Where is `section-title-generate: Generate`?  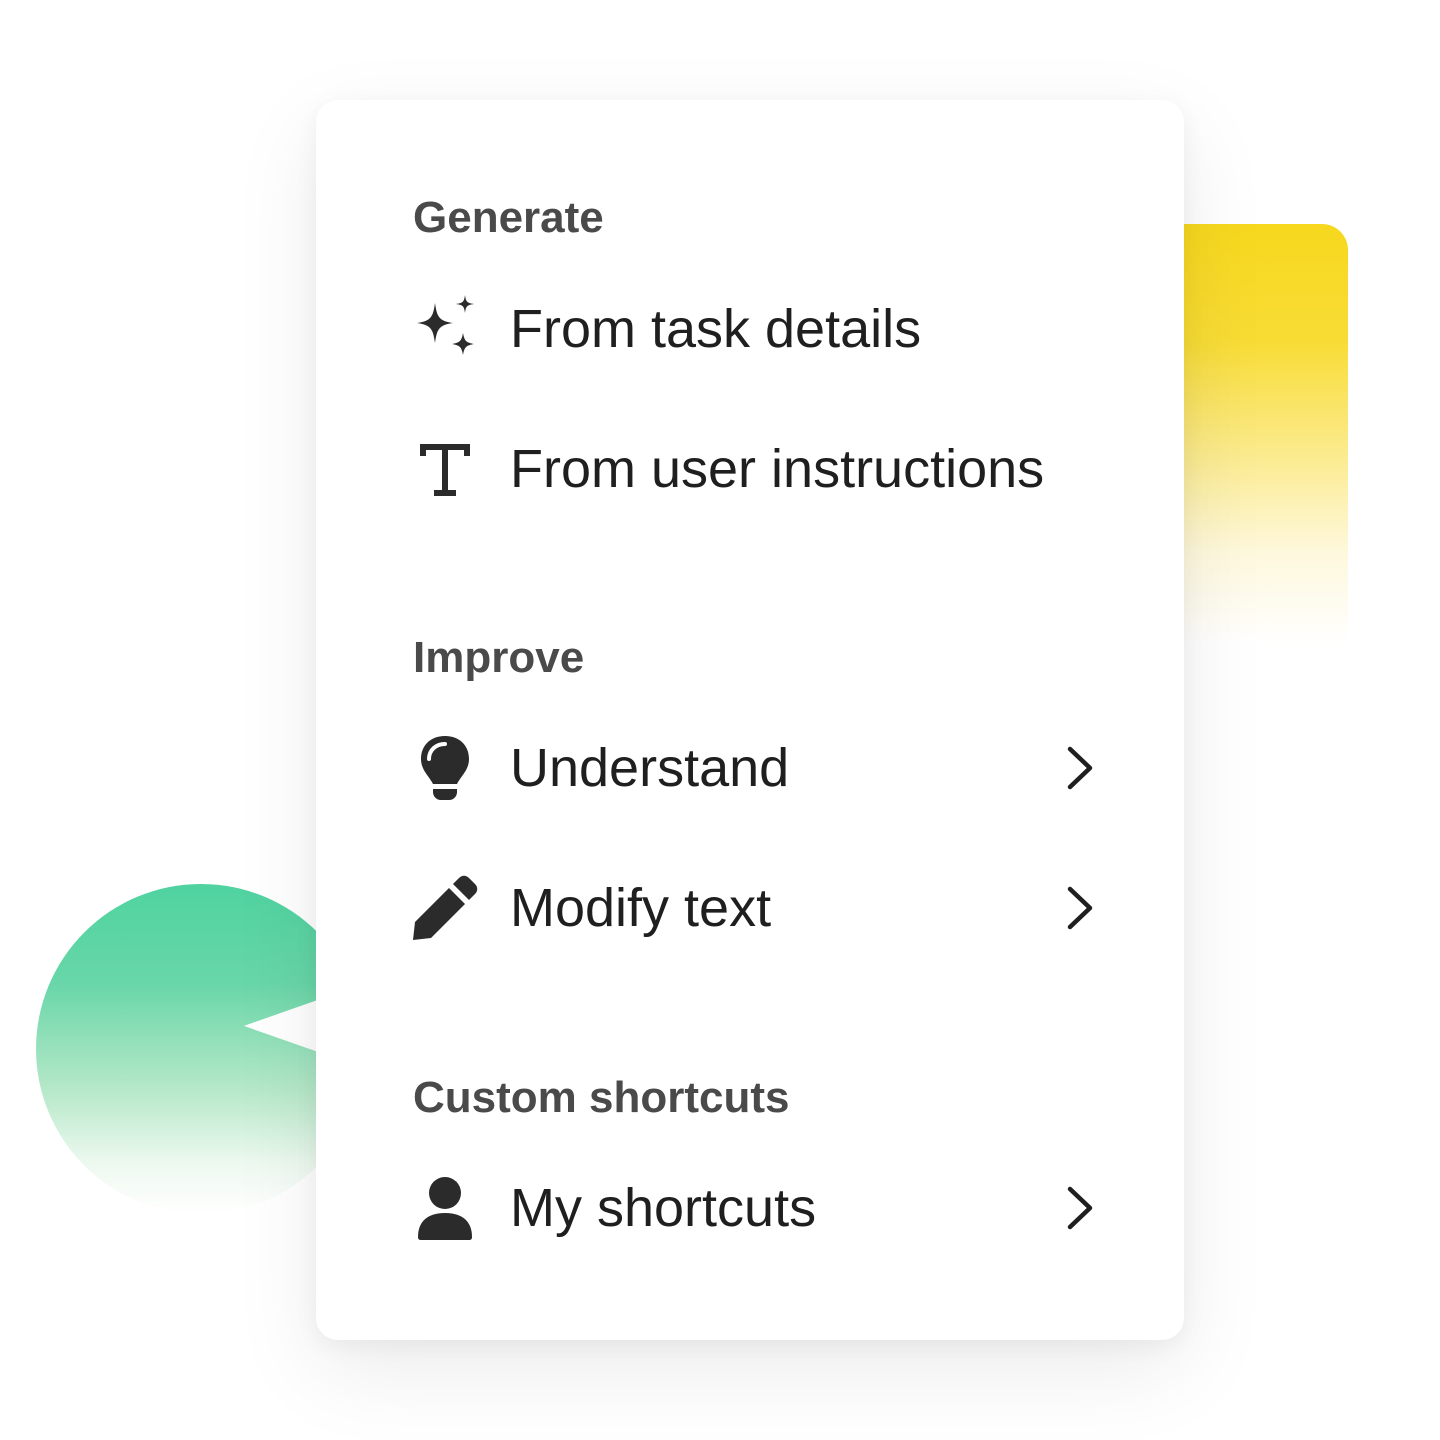
section-title-generate: Generate is located at coordinates (508, 217).